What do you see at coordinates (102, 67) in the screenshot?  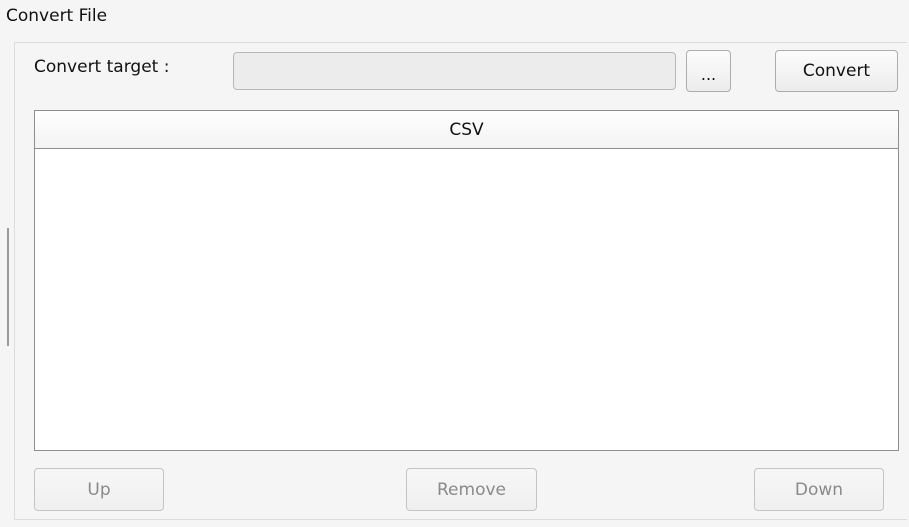 I see `convert-target-label: Convert target :` at bounding box center [102, 67].